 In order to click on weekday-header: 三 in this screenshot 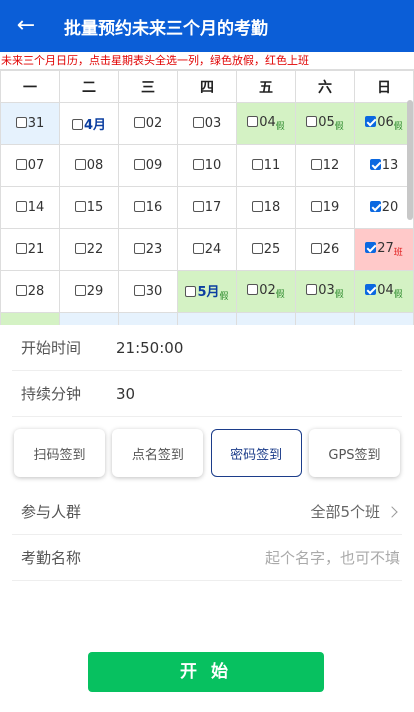, I will do `click(148, 86)`.